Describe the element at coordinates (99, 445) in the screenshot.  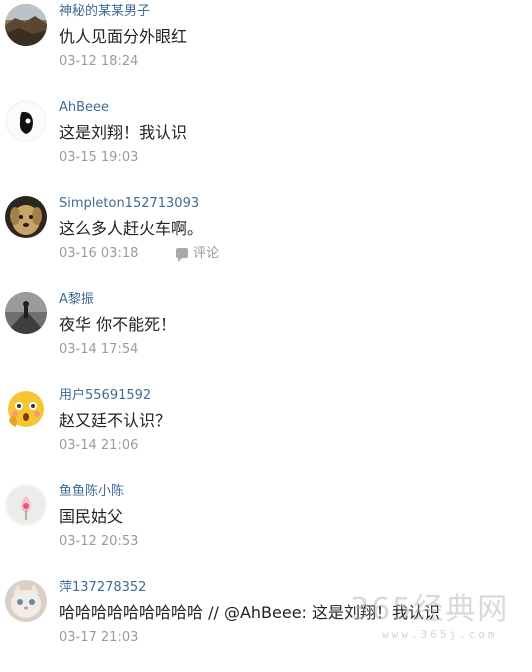
I see `comment-time: 03-14 21:06` at that location.